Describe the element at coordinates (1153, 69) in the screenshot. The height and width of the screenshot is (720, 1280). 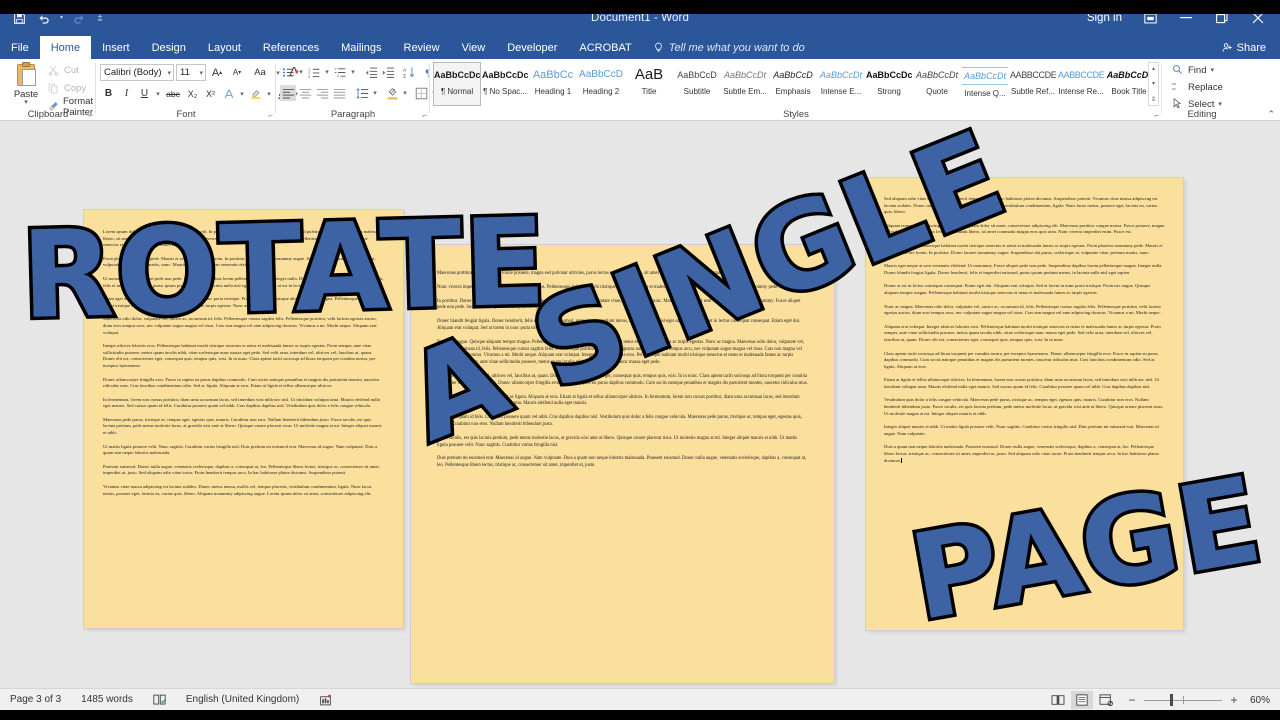
I see `styles-scroll-up-icon: ▴` at that location.